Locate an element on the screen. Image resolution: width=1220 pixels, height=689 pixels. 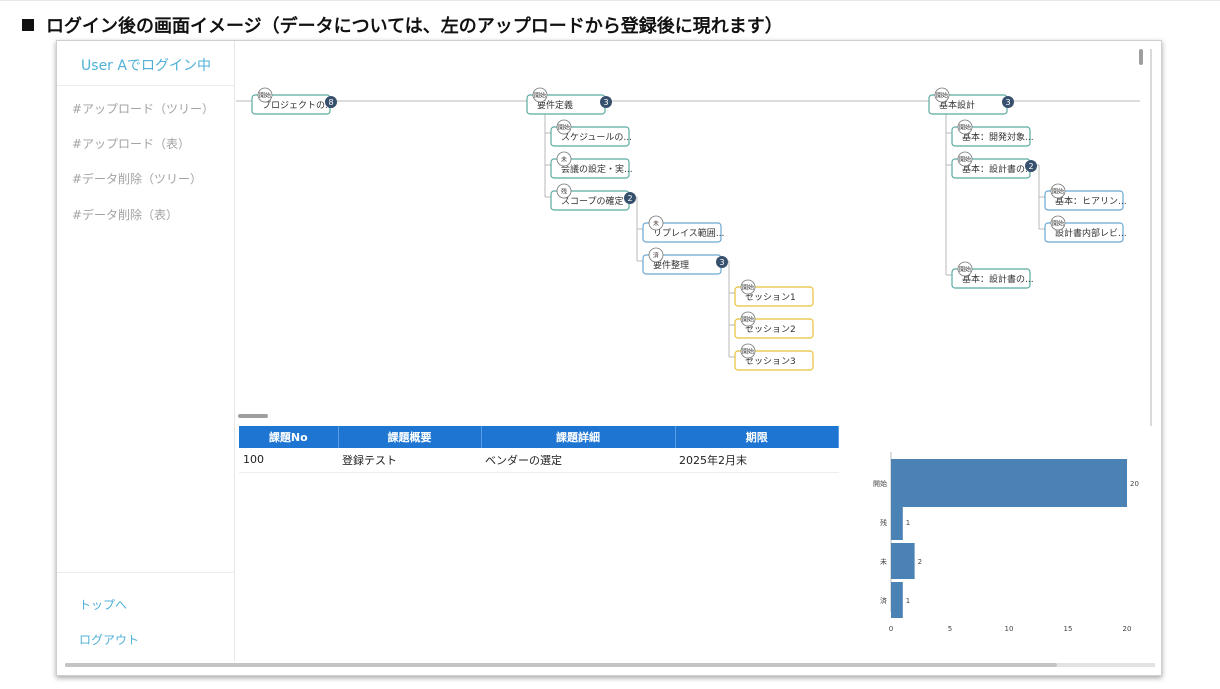
cell-detail: ベンダーの選定 is located at coordinates (578, 460).